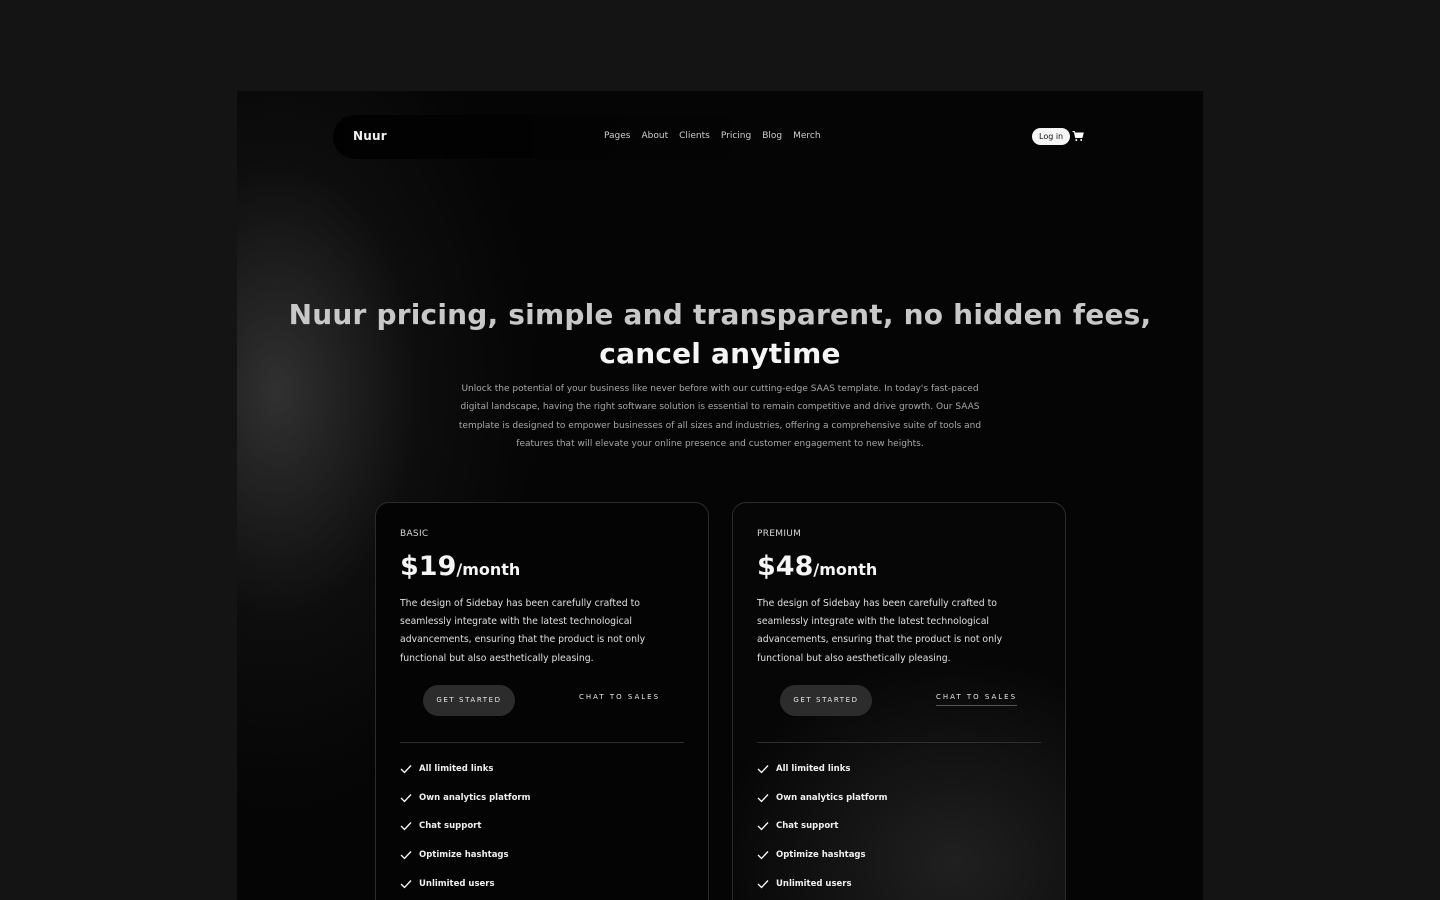  Describe the element at coordinates (806, 136) in the screenshot. I see `nav-item-merch: Merch` at that location.